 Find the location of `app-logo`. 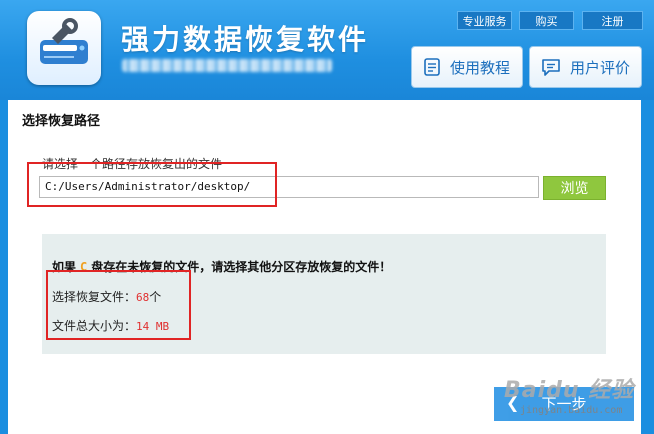

app-logo is located at coordinates (64, 48).